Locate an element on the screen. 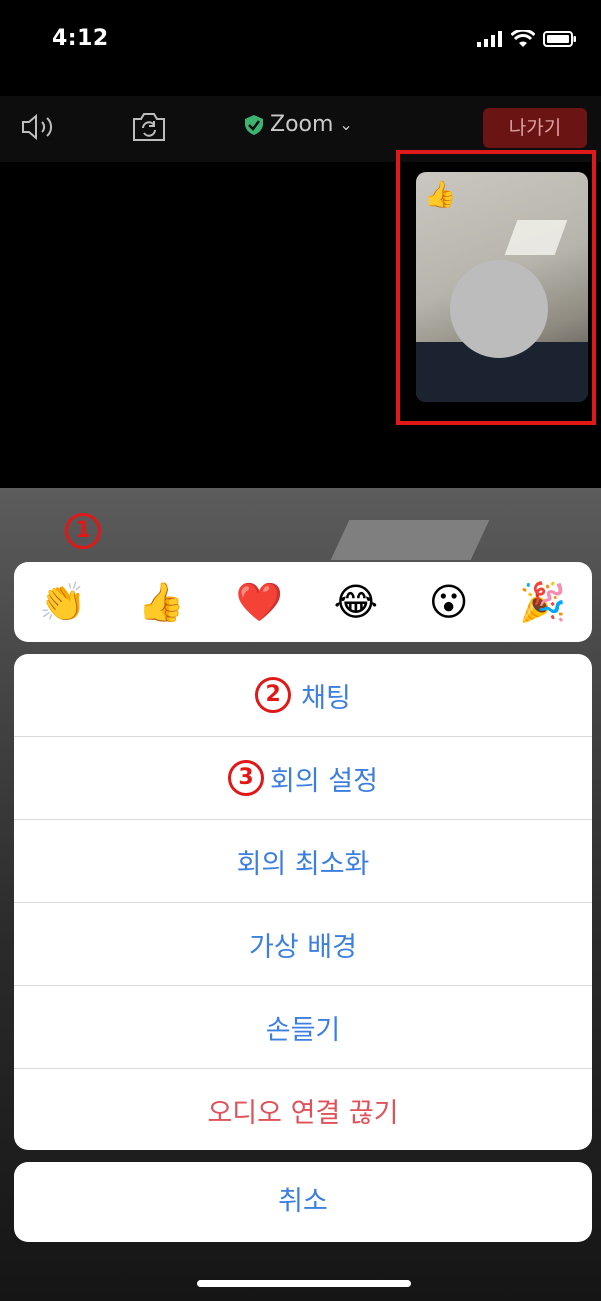 This screenshot has height=1301, width=601. meeting-settings-button: 3 회의 설정 is located at coordinates (303, 778).